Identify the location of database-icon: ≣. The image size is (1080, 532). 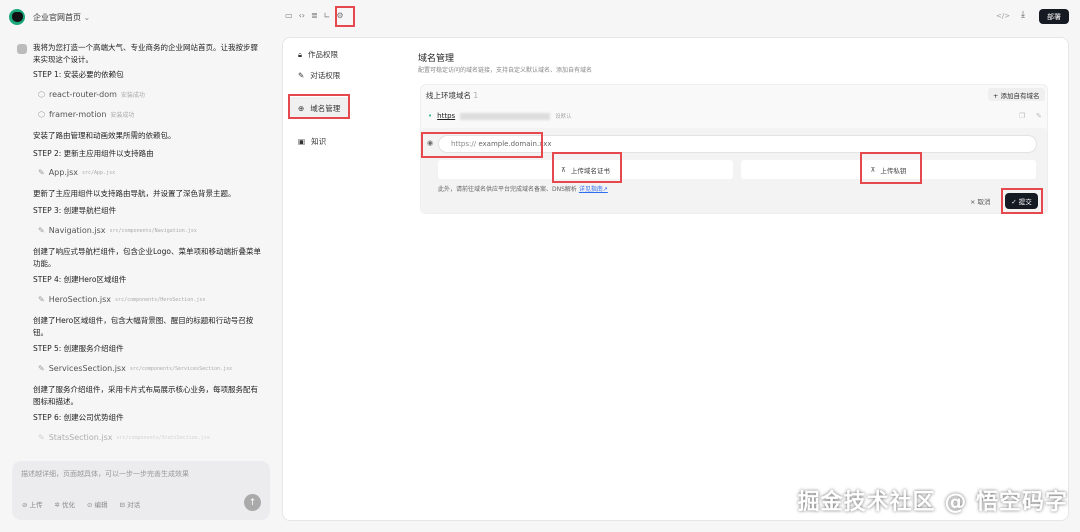
(314, 15).